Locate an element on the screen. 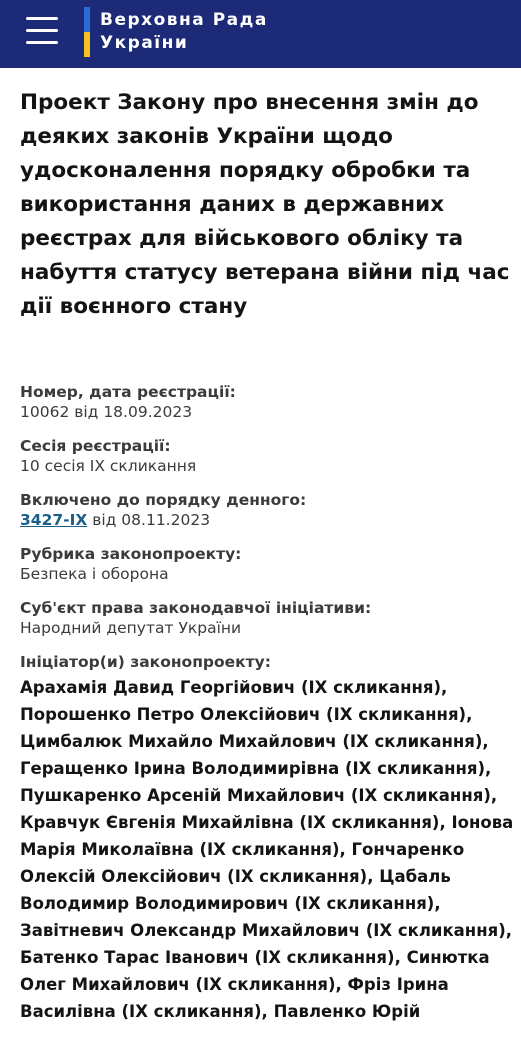 The height and width of the screenshot is (1039, 521). hamburger-menu-icon is located at coordinates (42, 31).